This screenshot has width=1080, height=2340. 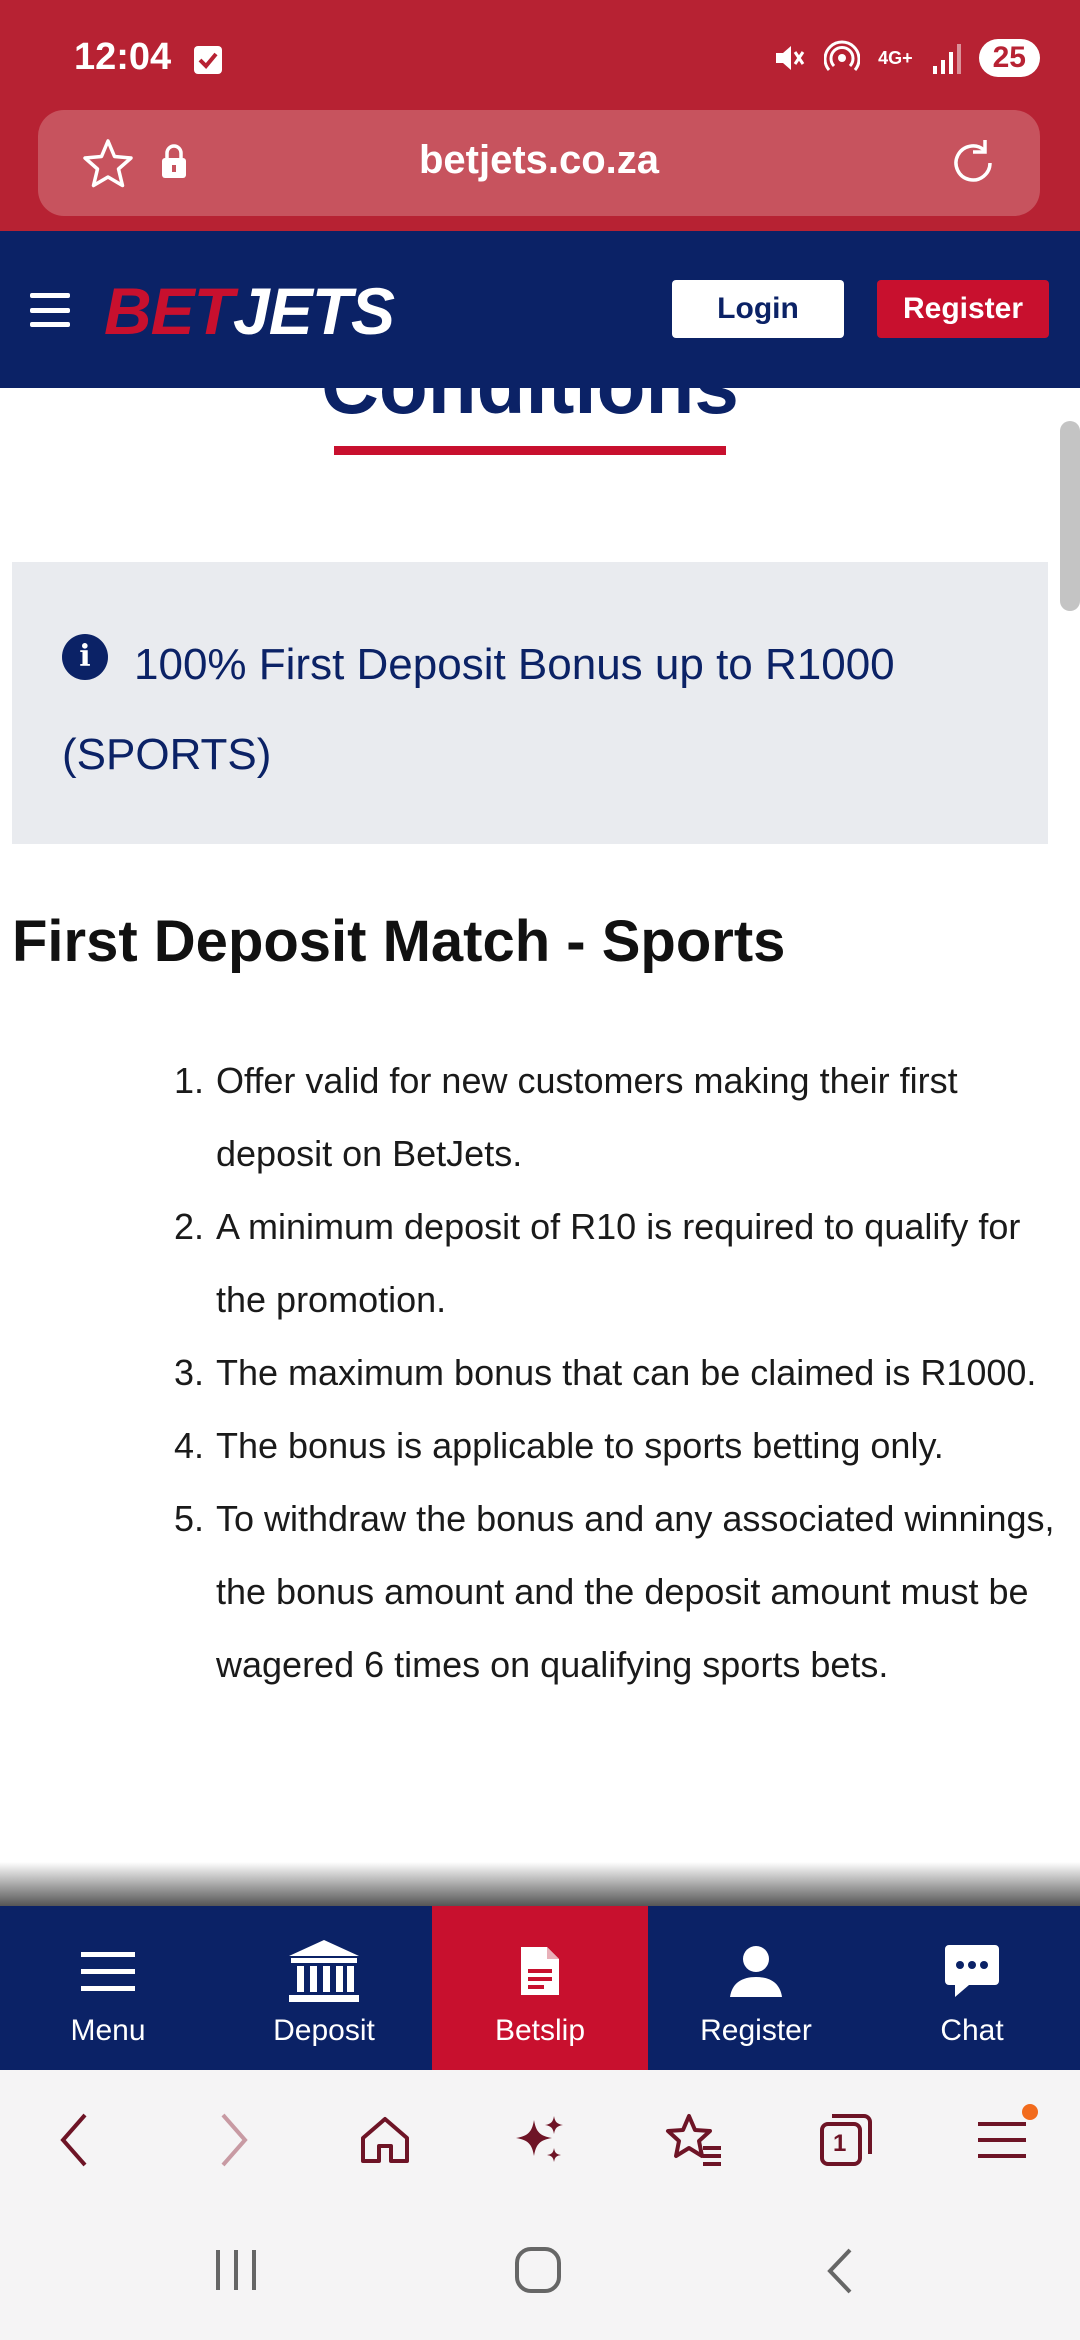 I want to click on network-type: 4G+, so click(x=895, y=57).